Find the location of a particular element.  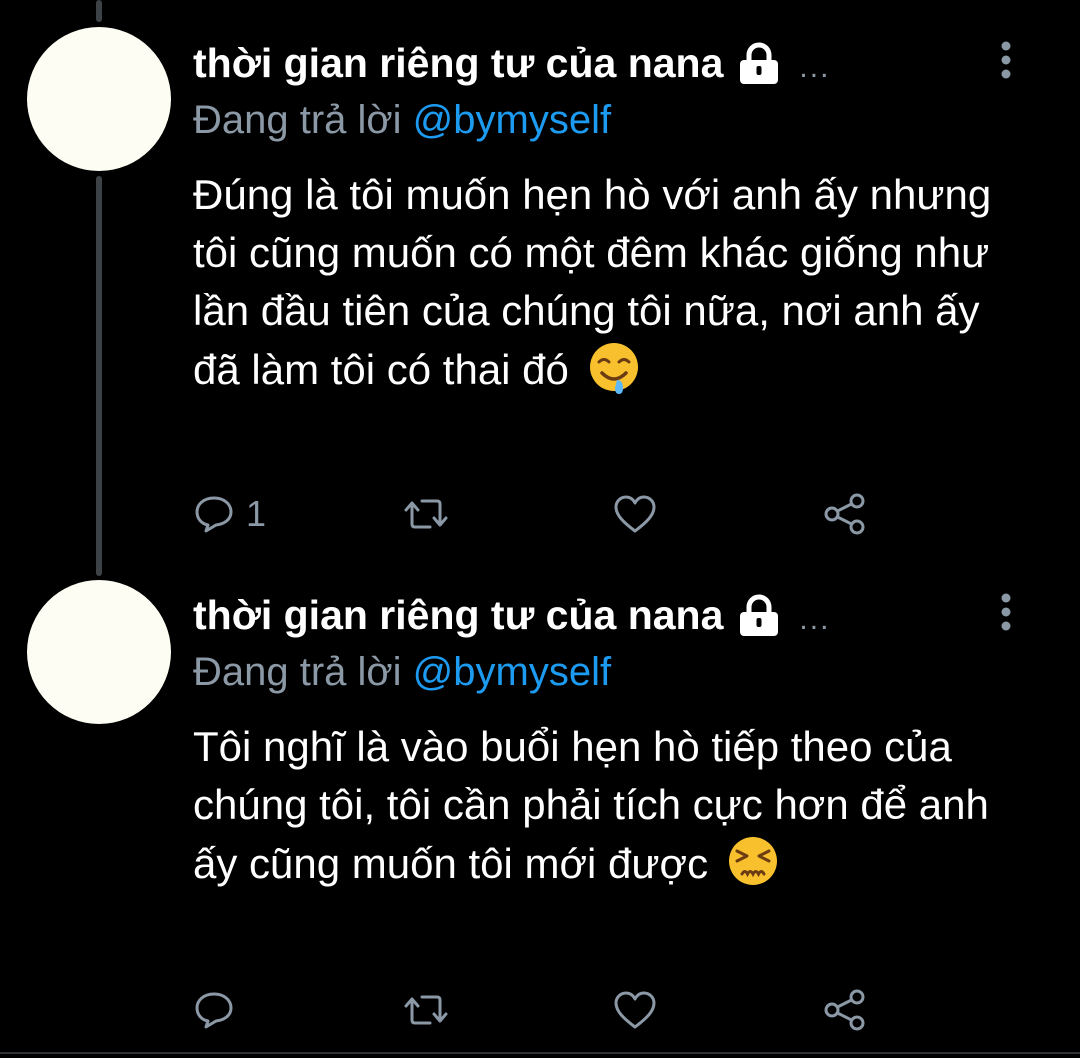

reply-button is located at coordinates (220, 1010).